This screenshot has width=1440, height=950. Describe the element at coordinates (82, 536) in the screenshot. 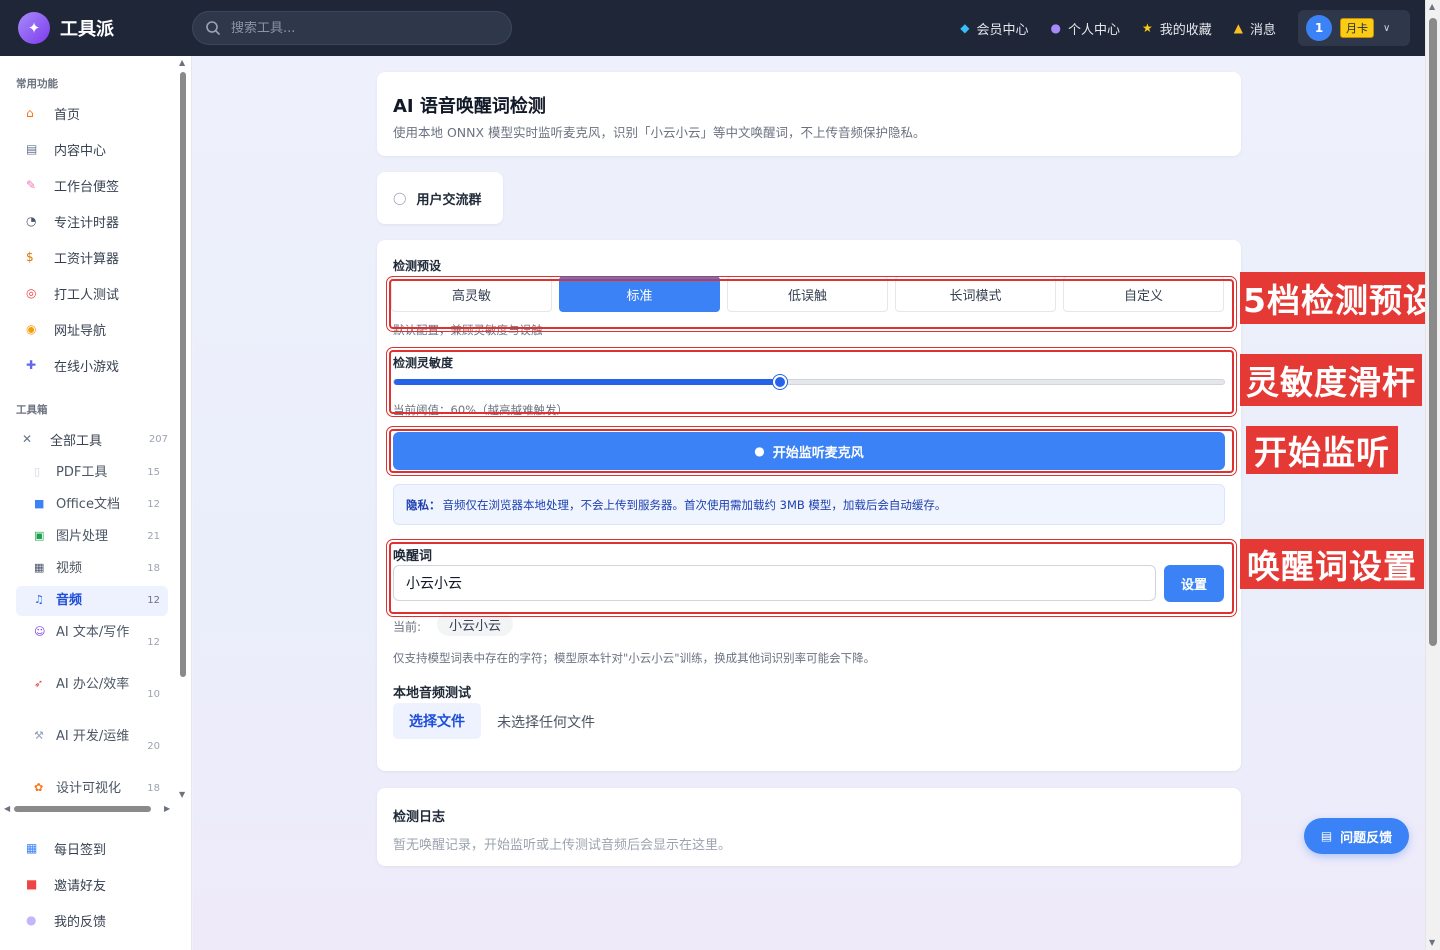

I see `sidebar-item-label: 图片处理` at that location.